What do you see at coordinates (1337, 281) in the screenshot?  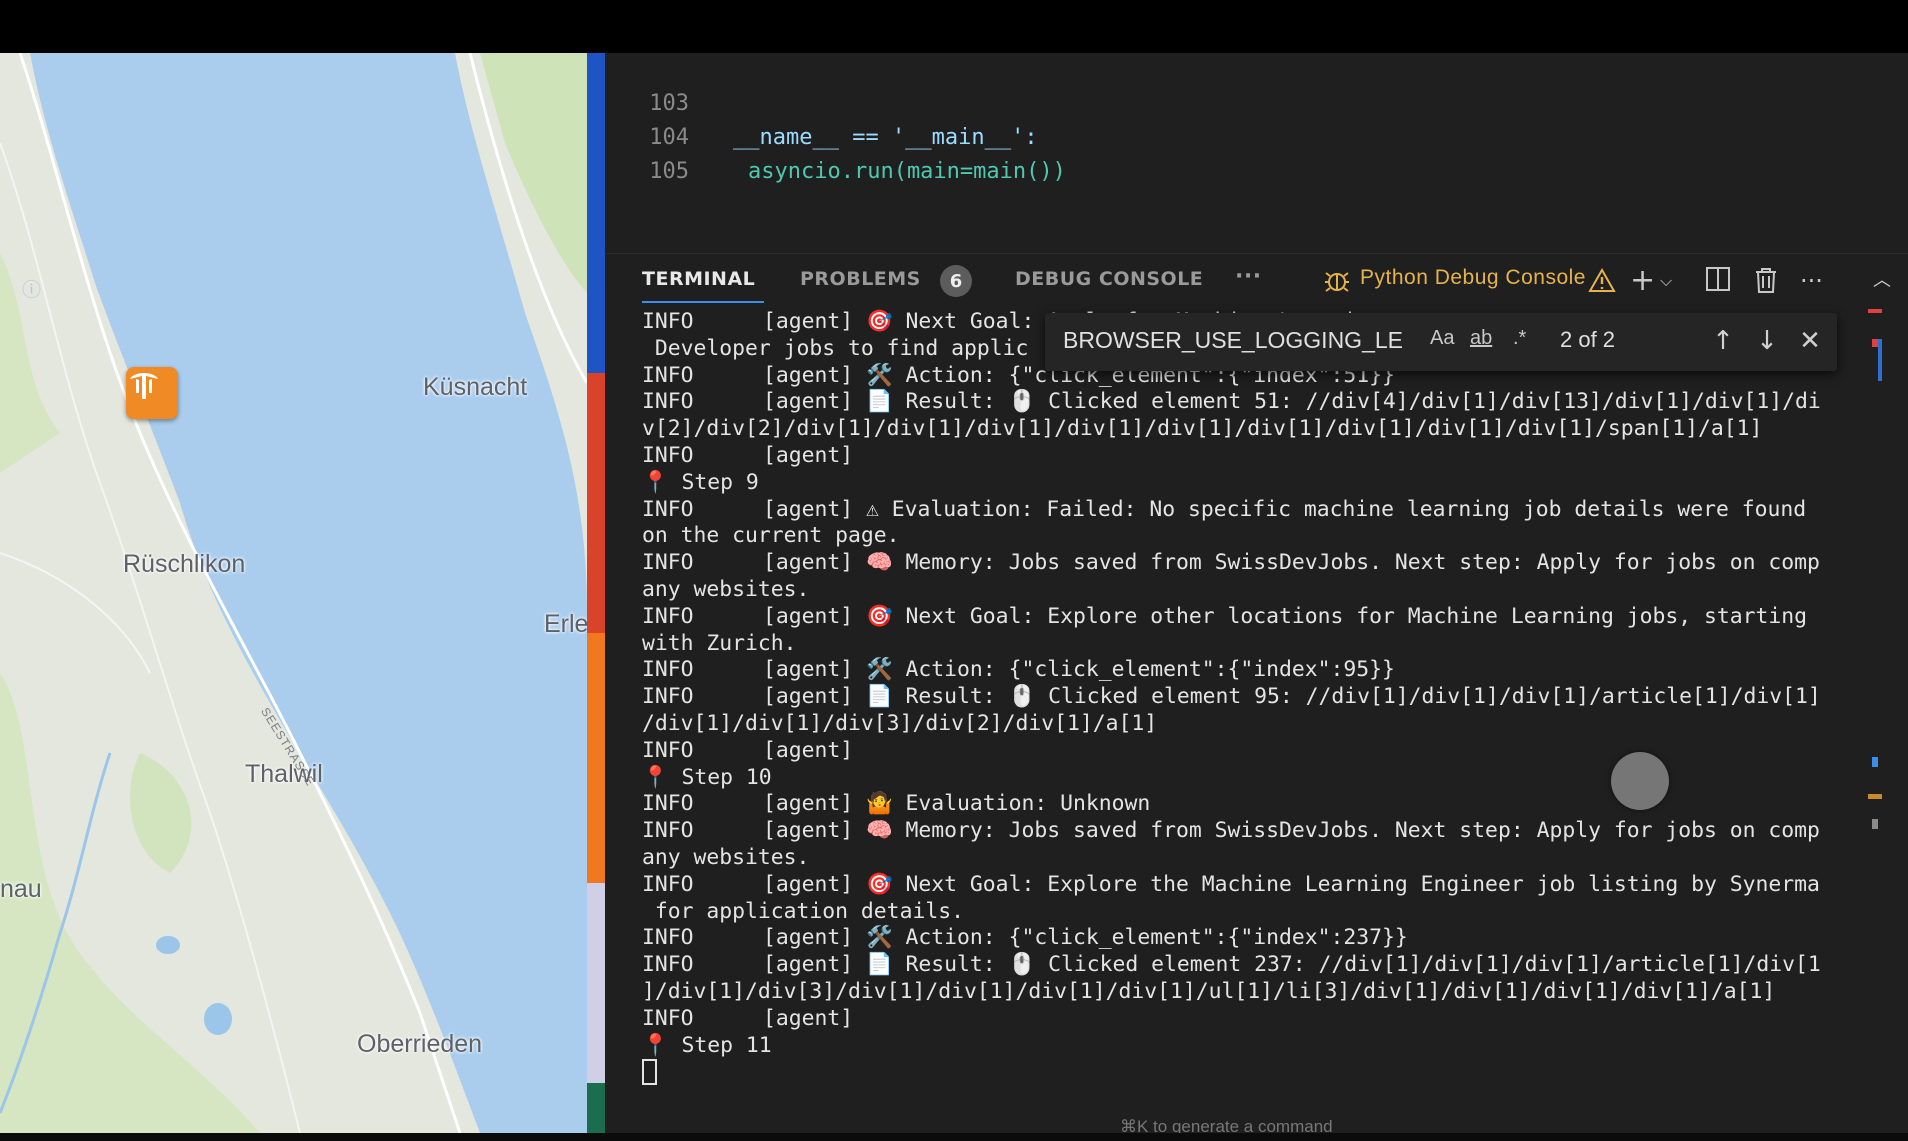 I see `debug-icon` at bounding box center [1337, 281].